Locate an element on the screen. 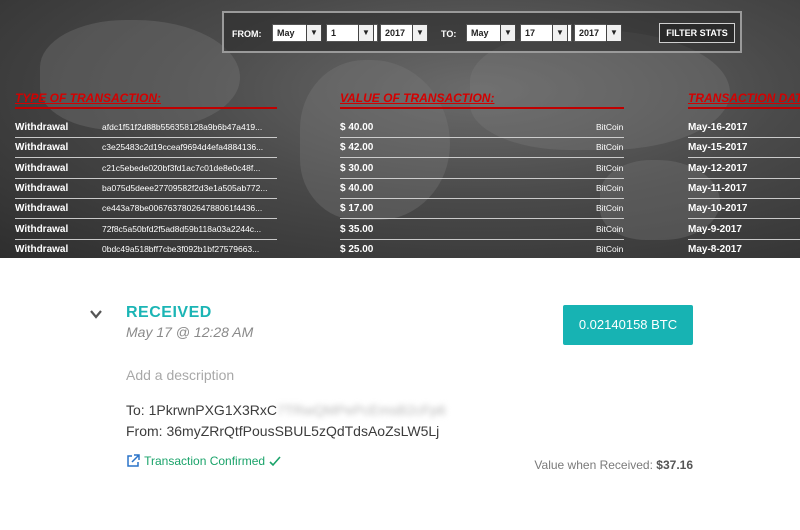 The width and height of the screenshot is (800, 530). to-address-blurred: 7TRwQMPePcEmsB2cFp6 is located at coordinates (361, 410).